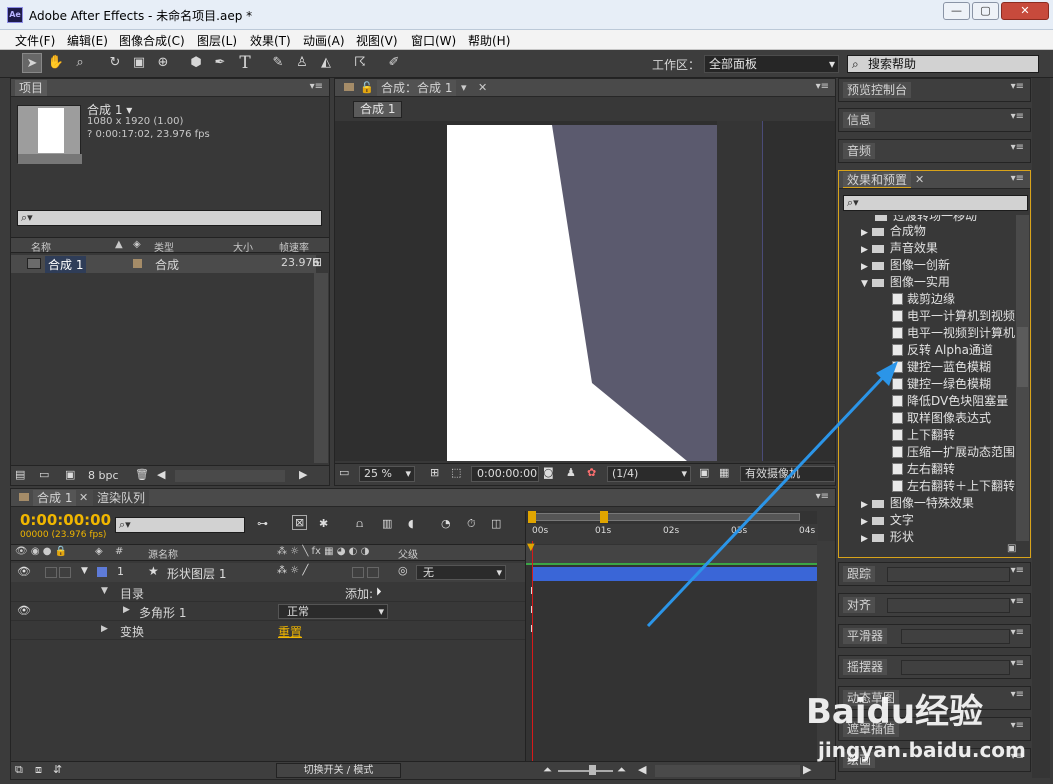 This screenshot has width=1053, height=784. Describe the element at coordinates (56, 63) in the screenshot. I see `hand-icon: ✋` at that location.